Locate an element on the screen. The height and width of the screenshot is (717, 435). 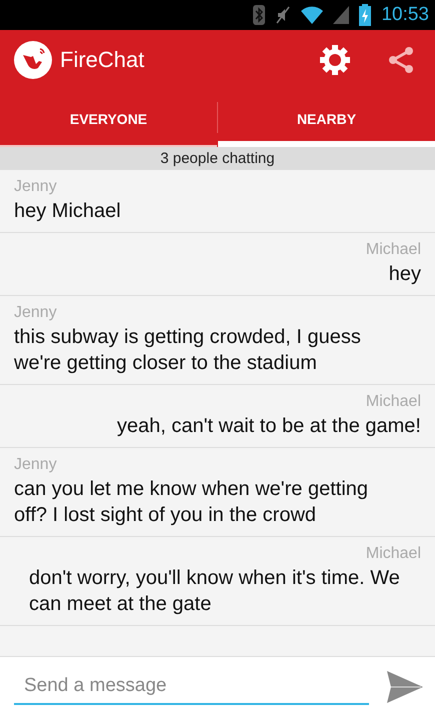
bluetooth-icon is located at coordinates (259, 15).